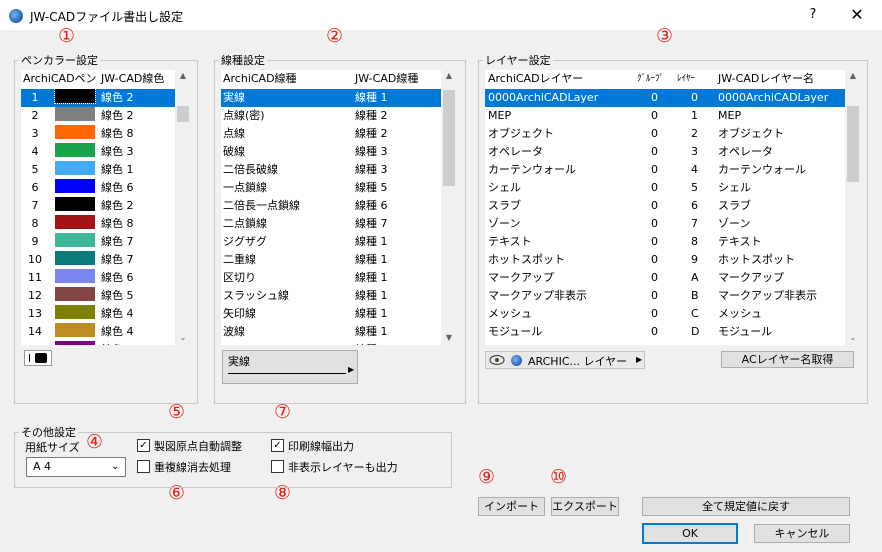 Image resolution: width=882 pixels, height=552 pixels. I want to click on layer-row: カーテンウォール 0 4 カーテンウォール, so click(665, 170).